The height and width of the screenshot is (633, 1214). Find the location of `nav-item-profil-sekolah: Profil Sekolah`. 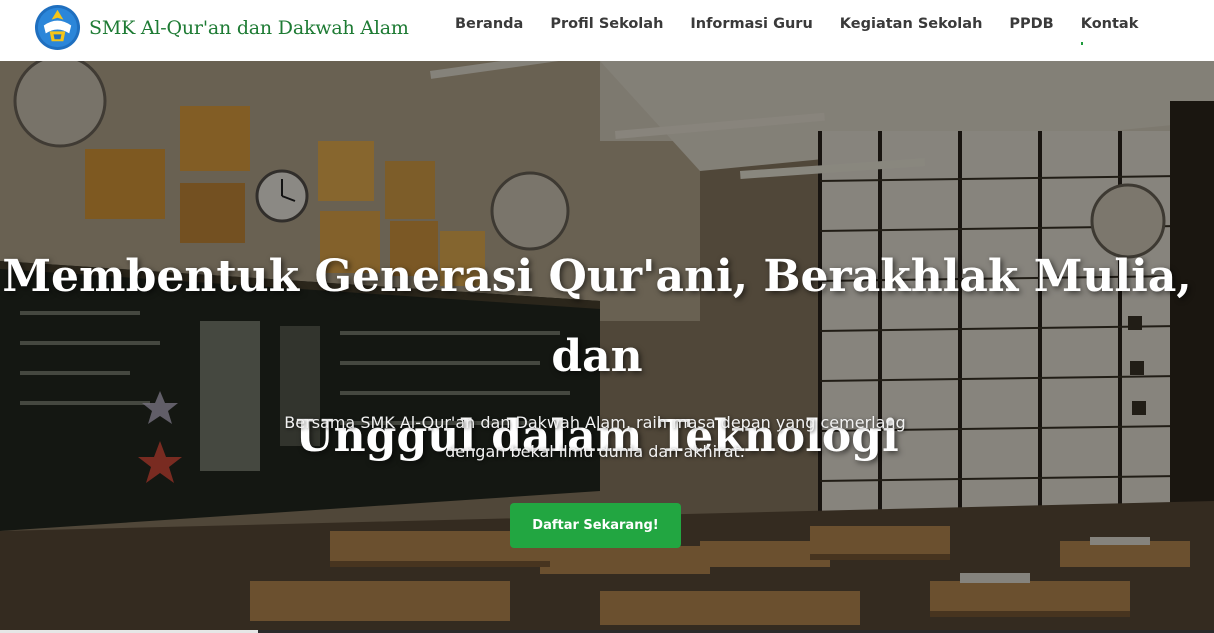

nav-item-profil-sekolah: Profil Sekolah is located at coordinates (606, 24).